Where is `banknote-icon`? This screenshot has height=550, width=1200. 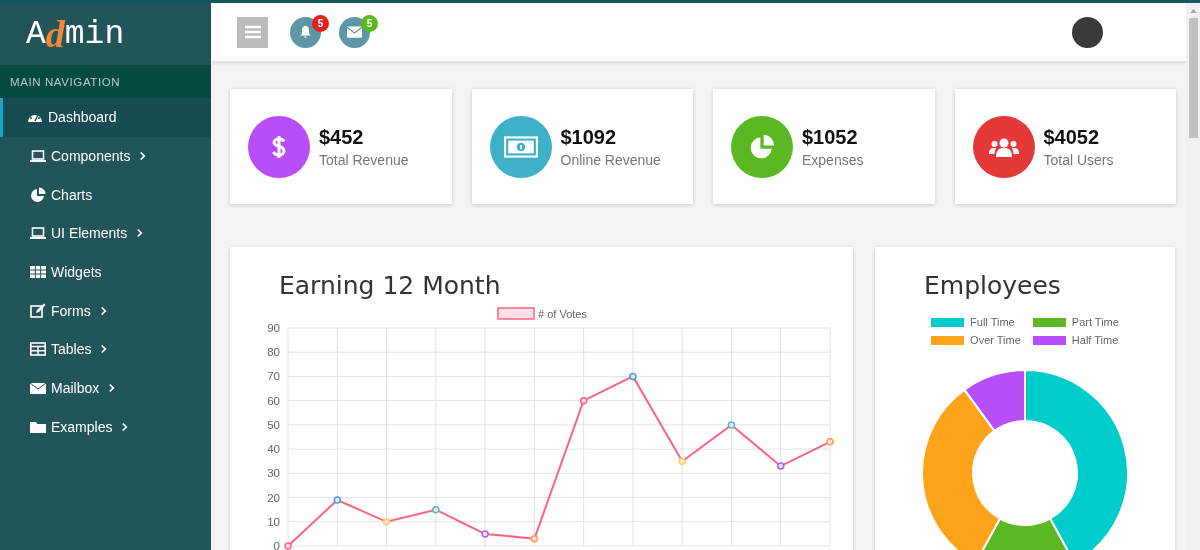 banknote-icon is located at coordinates (520, 146).